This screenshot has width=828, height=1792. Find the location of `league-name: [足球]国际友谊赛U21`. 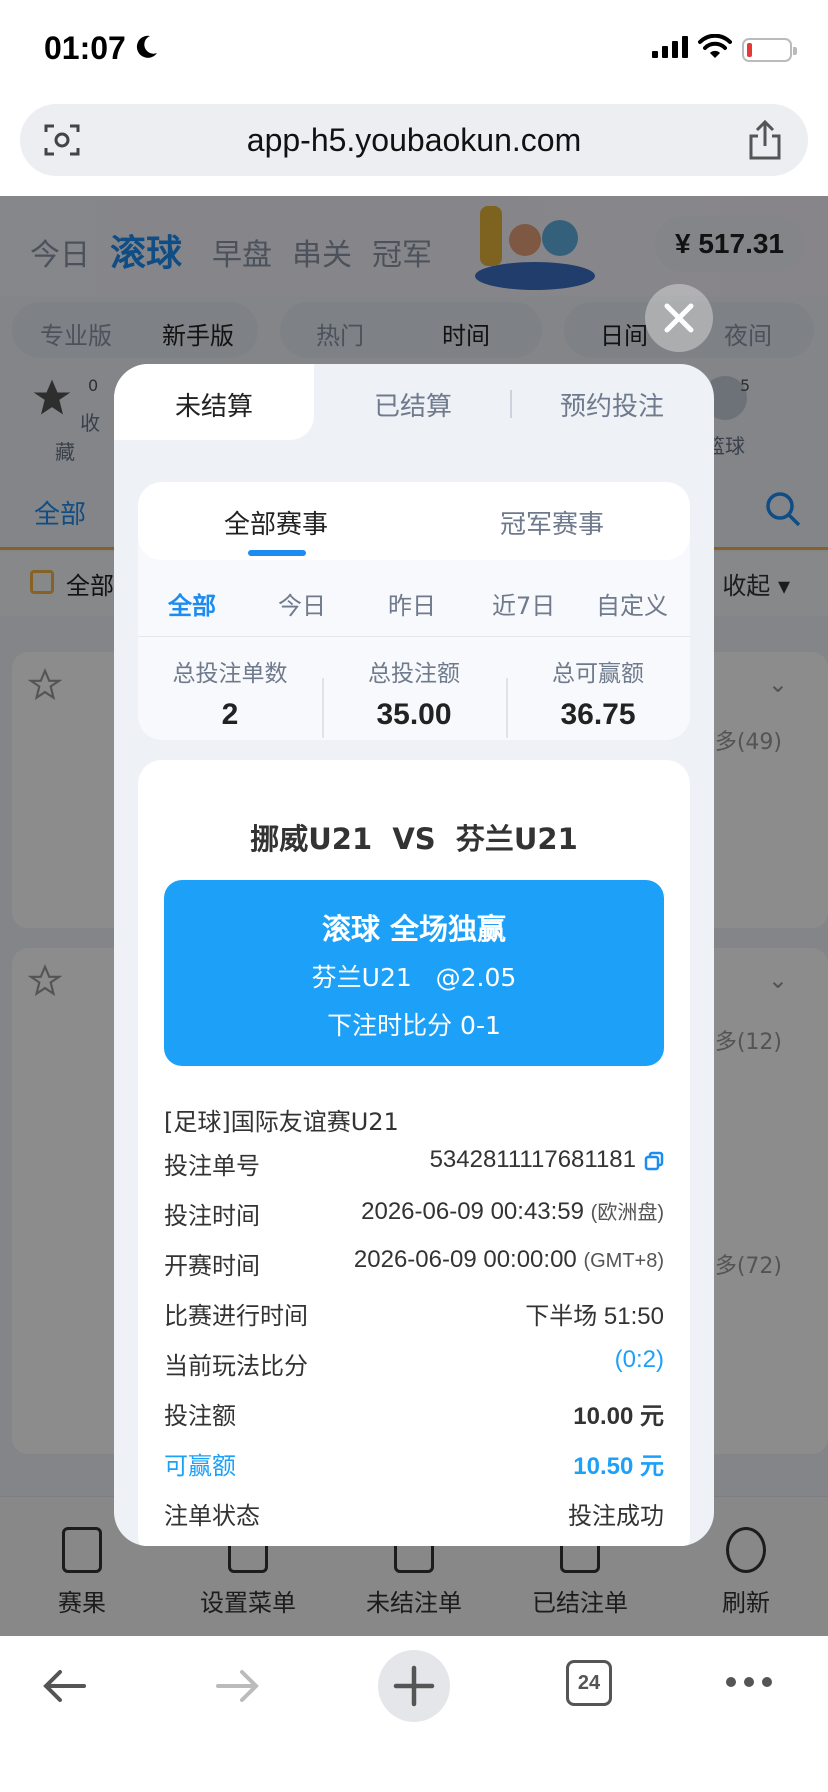

league-name: [足球]国际友谊赛U21 is located at coordinates (281, 1122).